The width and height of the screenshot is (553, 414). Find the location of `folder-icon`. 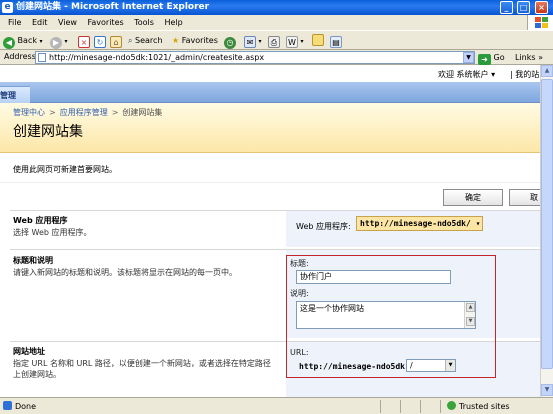

folder-icon is located at coordinates (318, 40).